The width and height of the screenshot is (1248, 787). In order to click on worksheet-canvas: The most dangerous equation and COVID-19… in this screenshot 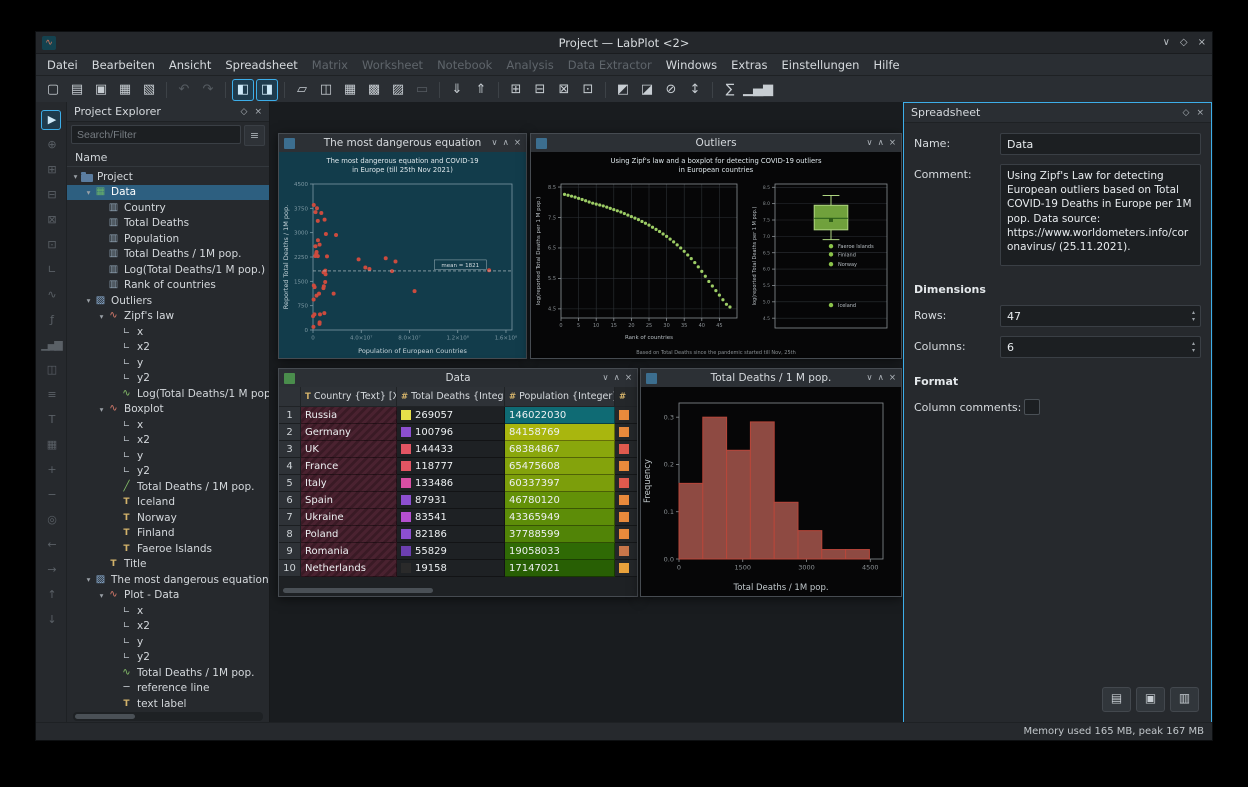, I will do `click(402, 255)`.